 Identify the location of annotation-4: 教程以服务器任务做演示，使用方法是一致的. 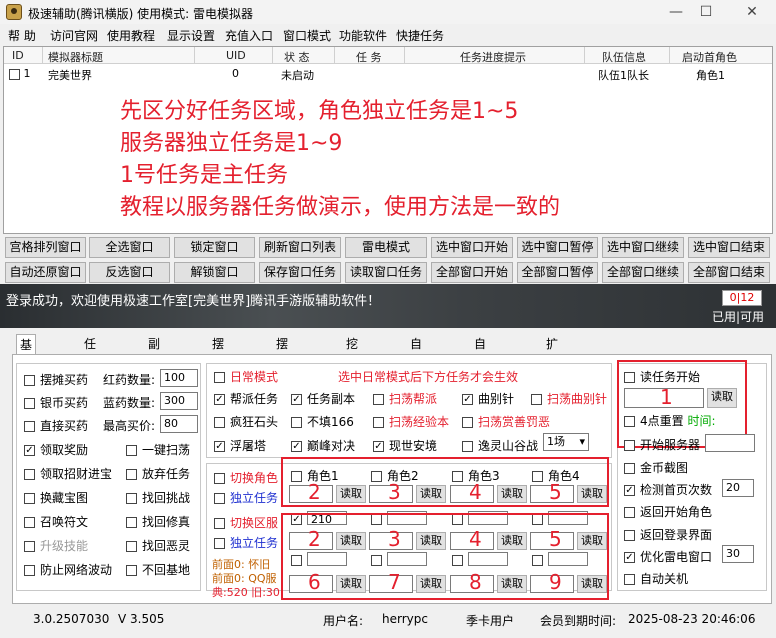
(340, 207).